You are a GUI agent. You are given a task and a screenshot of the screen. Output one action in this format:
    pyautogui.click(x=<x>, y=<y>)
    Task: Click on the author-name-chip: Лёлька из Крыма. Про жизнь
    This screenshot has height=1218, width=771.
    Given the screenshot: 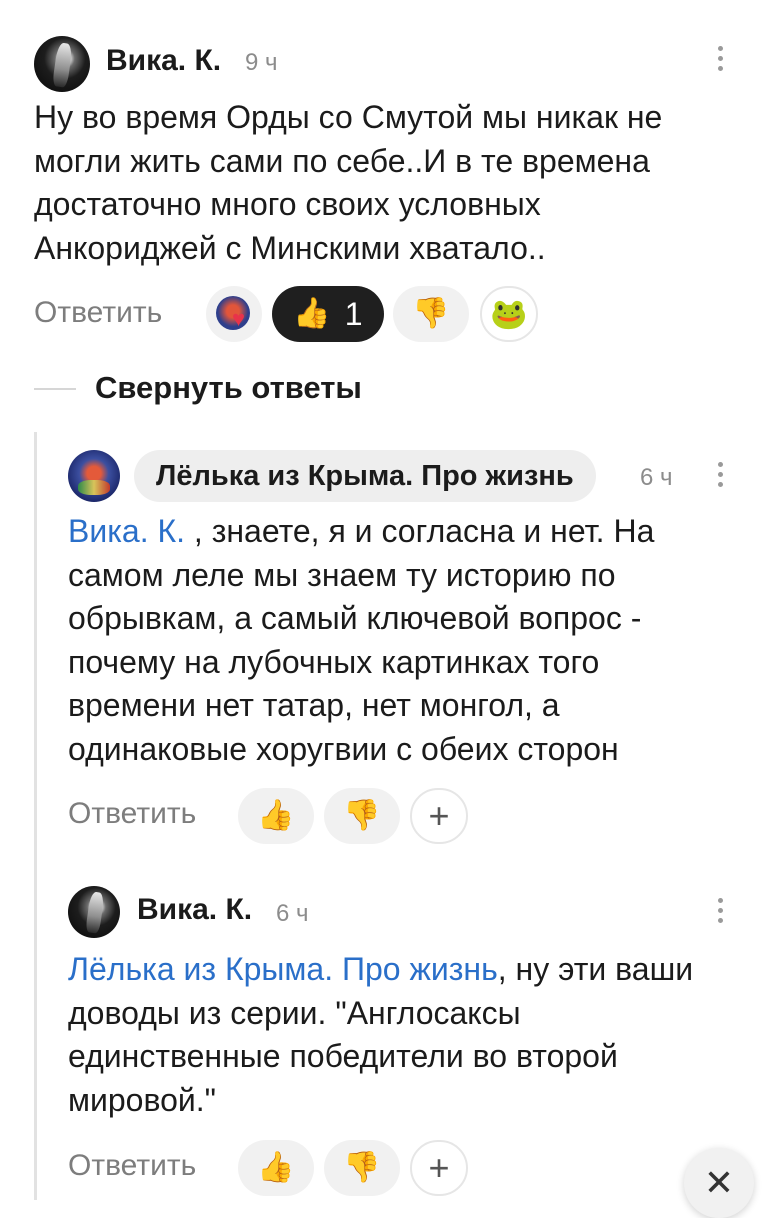 What is the action you would take?
    pyautogui.click(x=365, y=476)
    